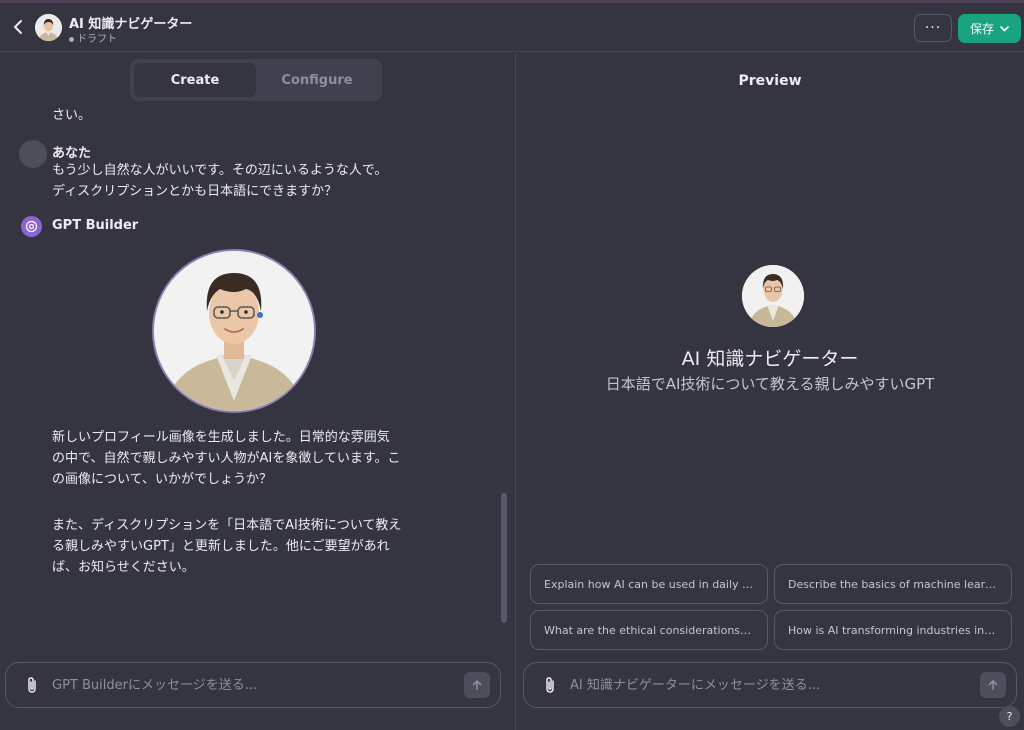  I want to click on preview-heading: Preview, so click(770, 81).